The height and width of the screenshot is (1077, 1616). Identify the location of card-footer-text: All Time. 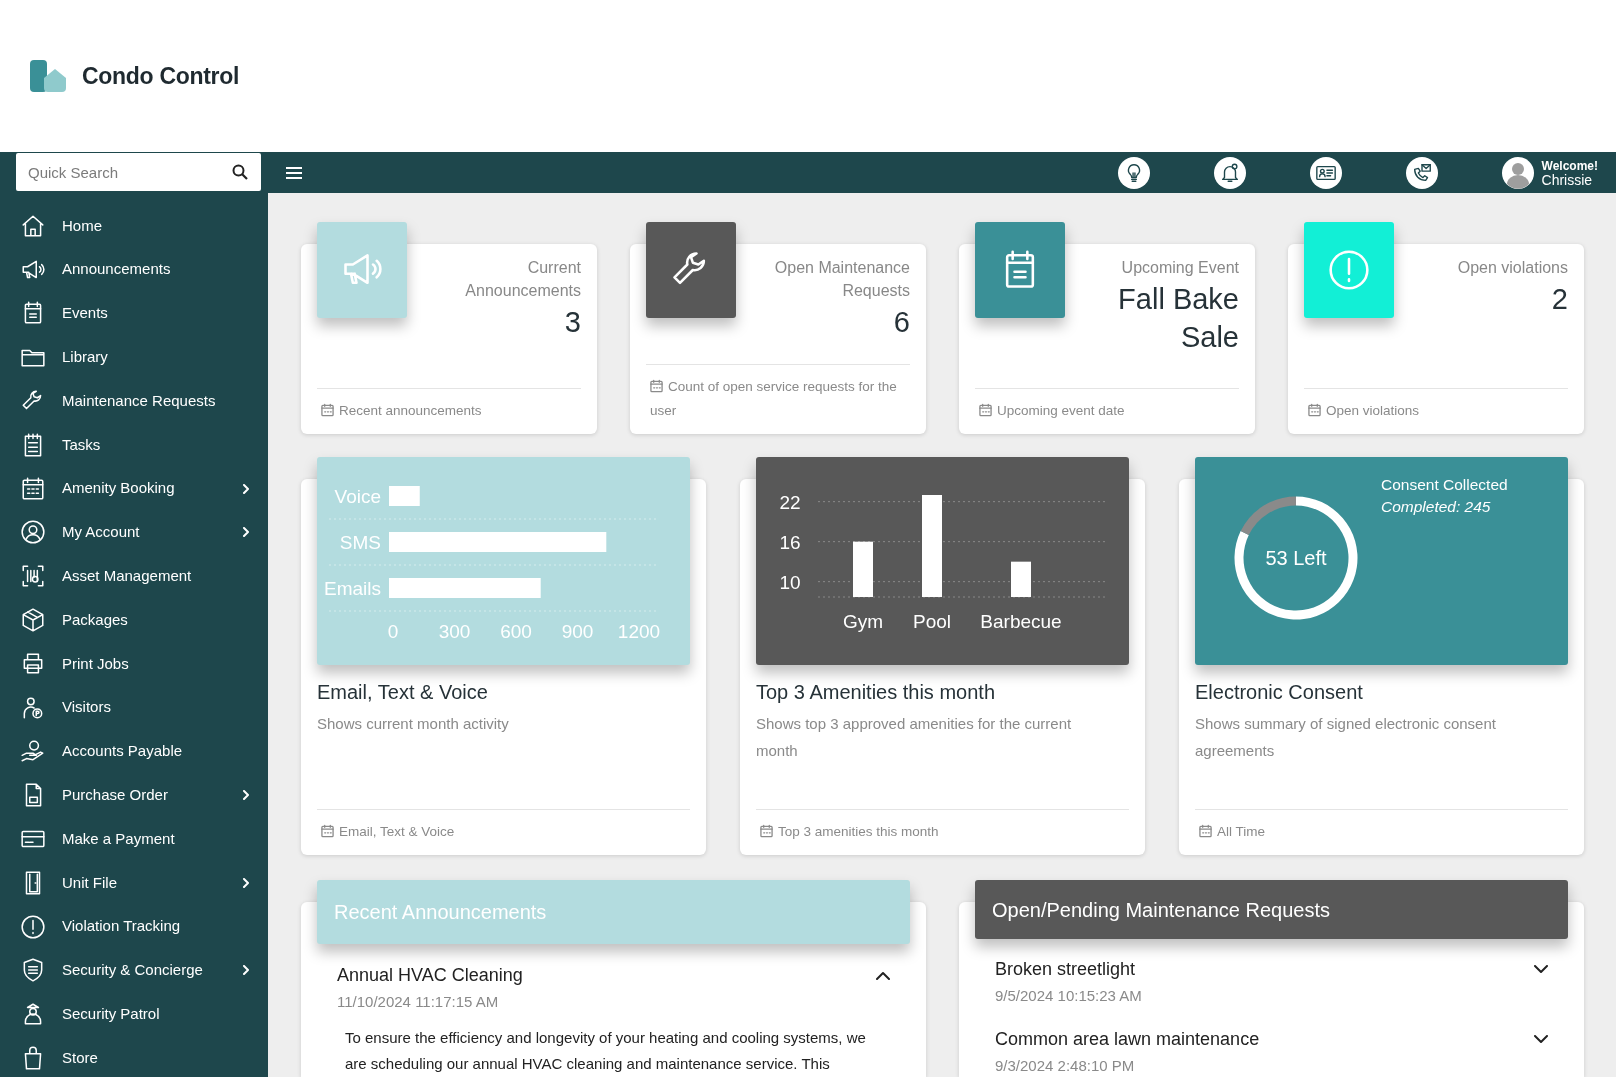
(1381, 832).